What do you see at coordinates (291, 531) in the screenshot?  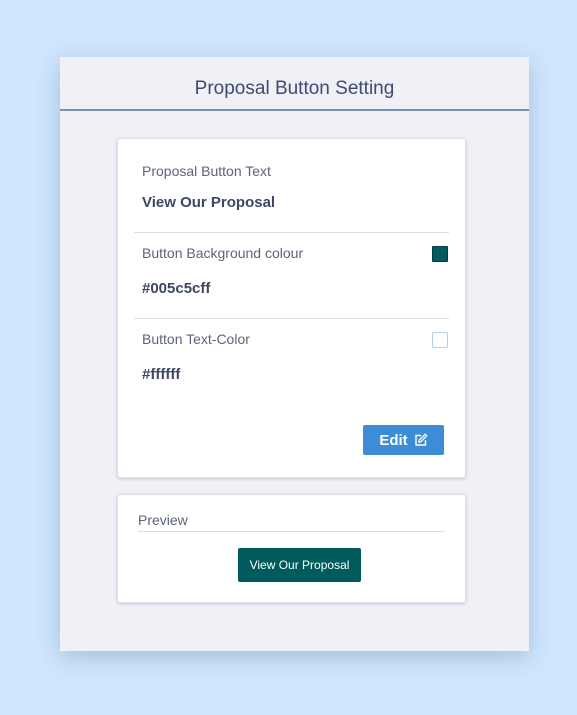 I see `preview-divider` at bounding box center [291, 531].